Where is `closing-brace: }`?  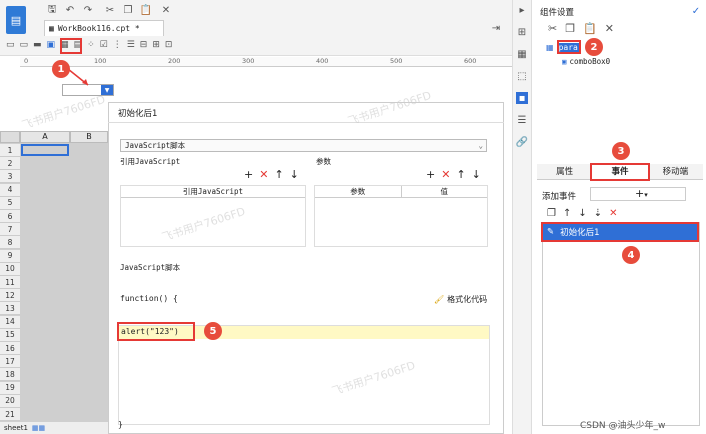
closing-brace: } is located at coordinates (120, 424).